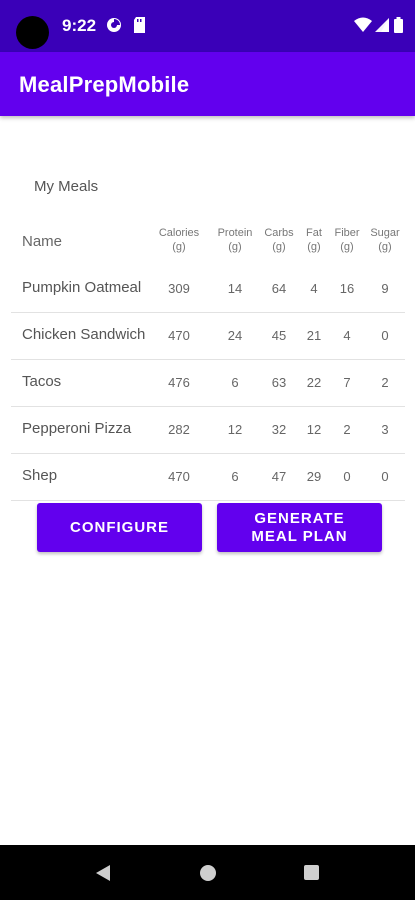  I want to click on table-row: Tacos 476 6 63 22 7 2, so click(208, 383).